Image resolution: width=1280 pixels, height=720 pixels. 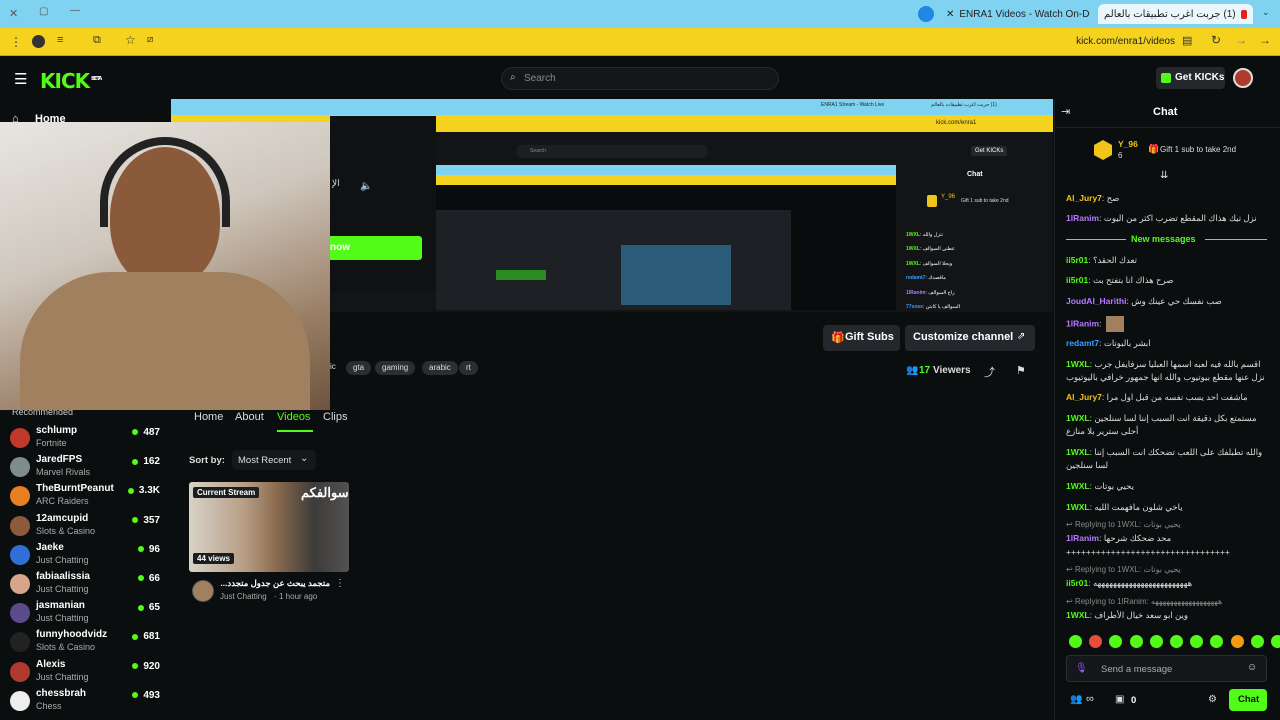 I want to click on chat-username: redamt7, so click(x=1082, y=343).